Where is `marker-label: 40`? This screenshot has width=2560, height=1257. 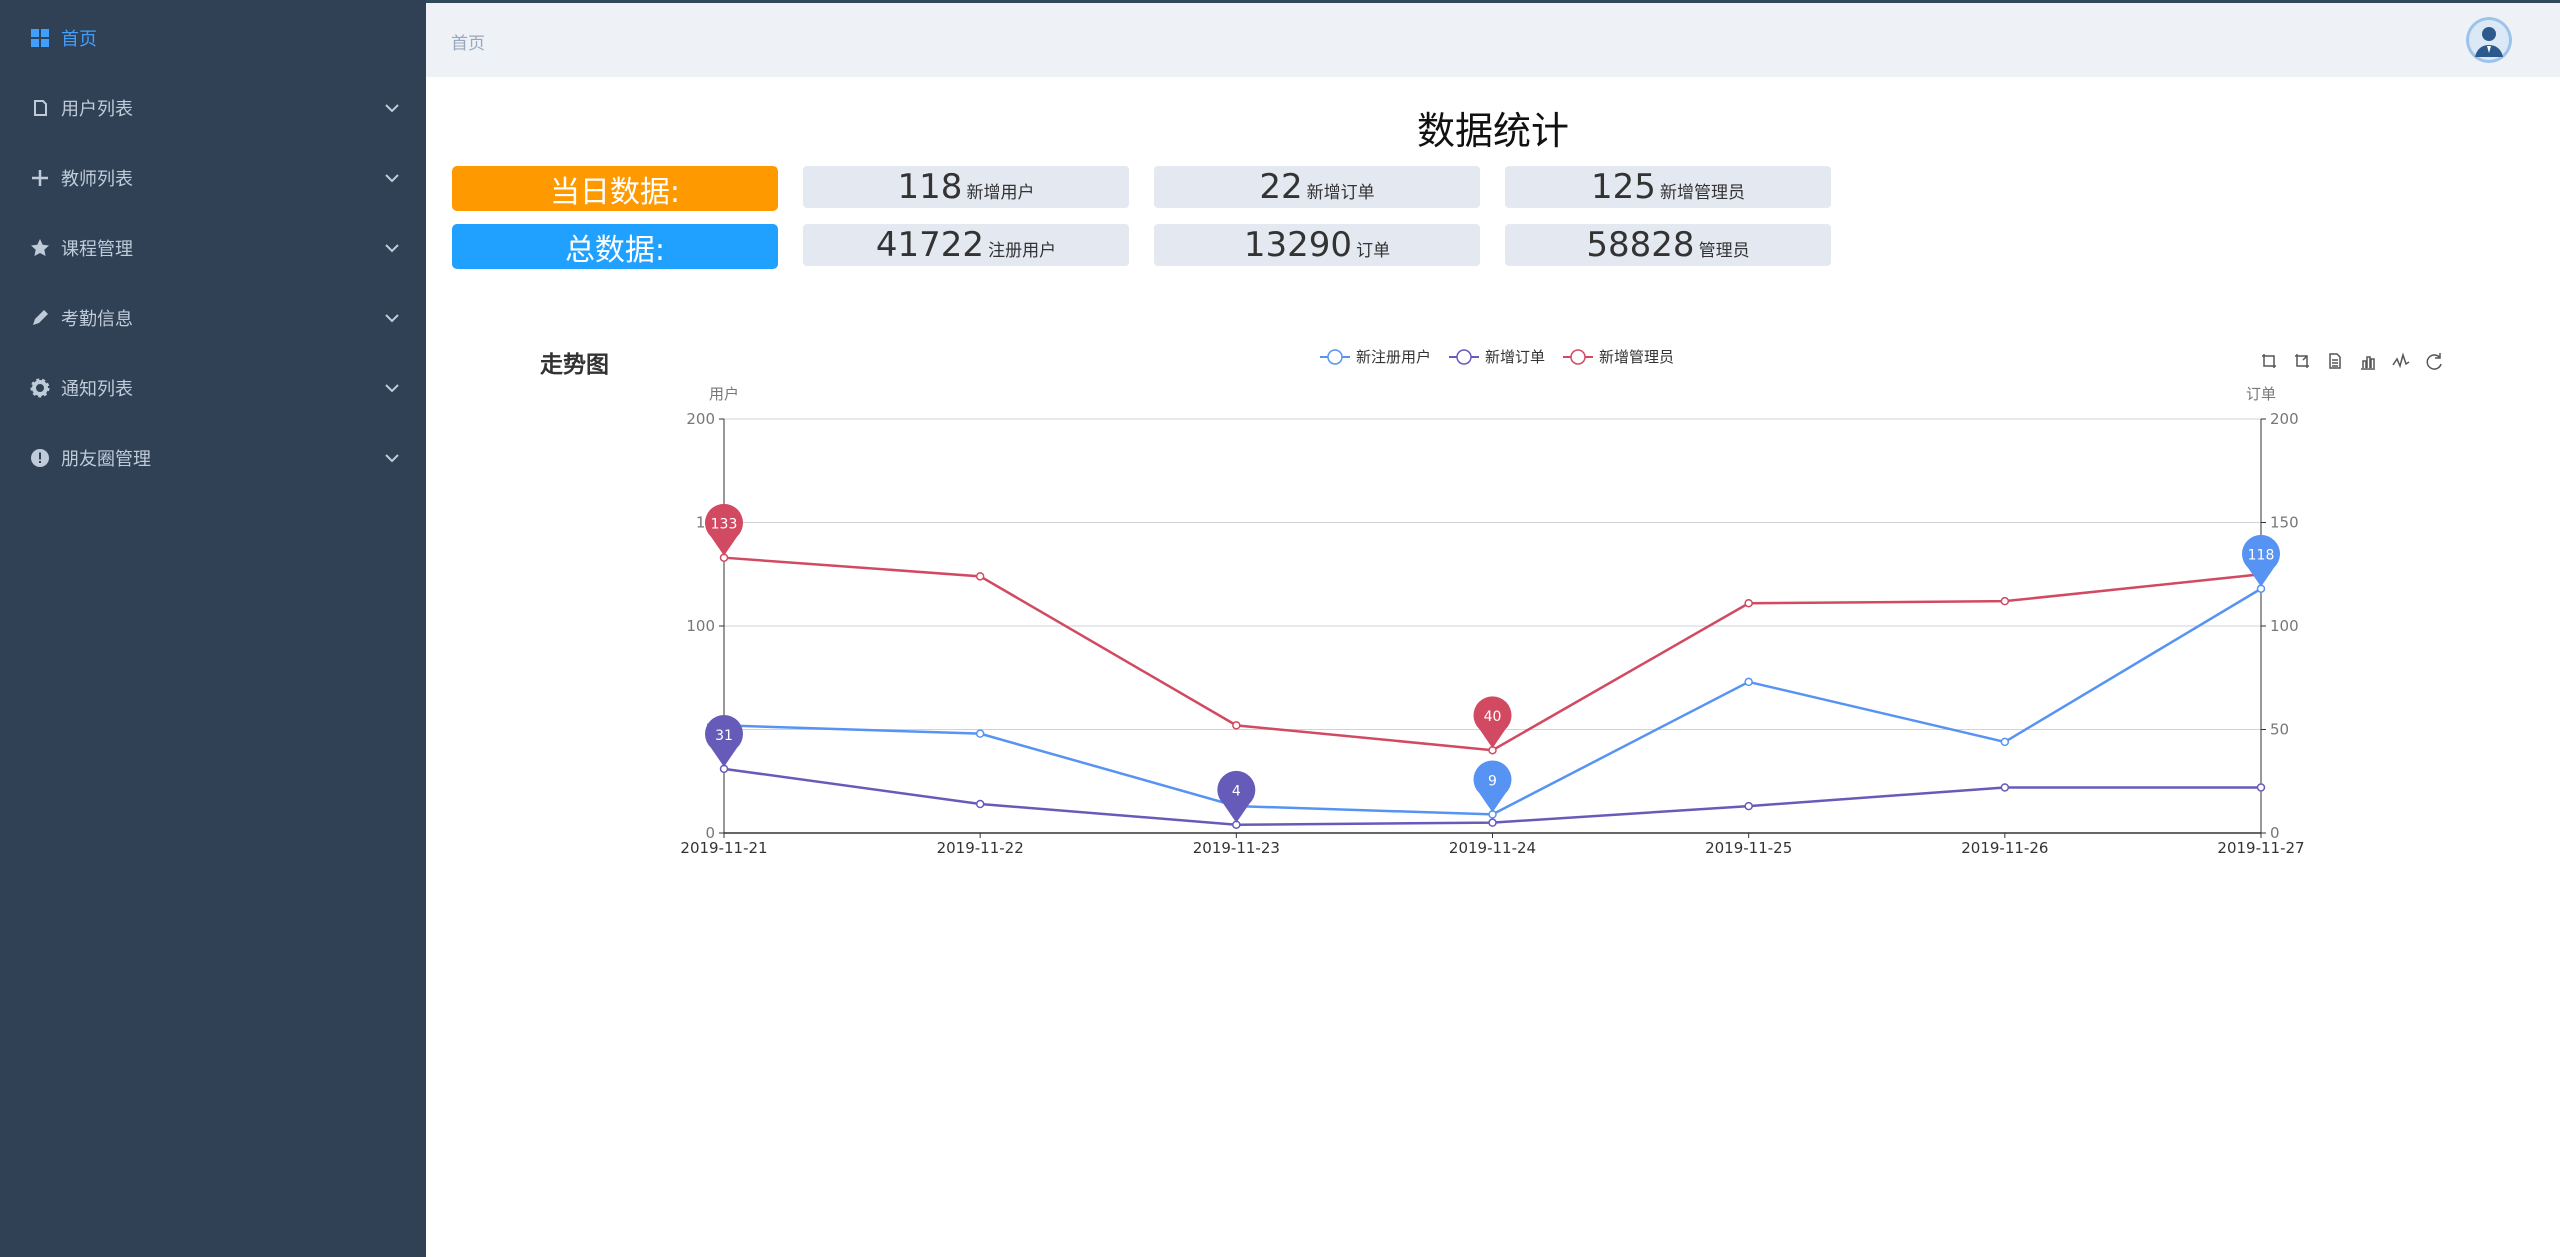 marker-label: 40 is located at coordinates (1493, 717).